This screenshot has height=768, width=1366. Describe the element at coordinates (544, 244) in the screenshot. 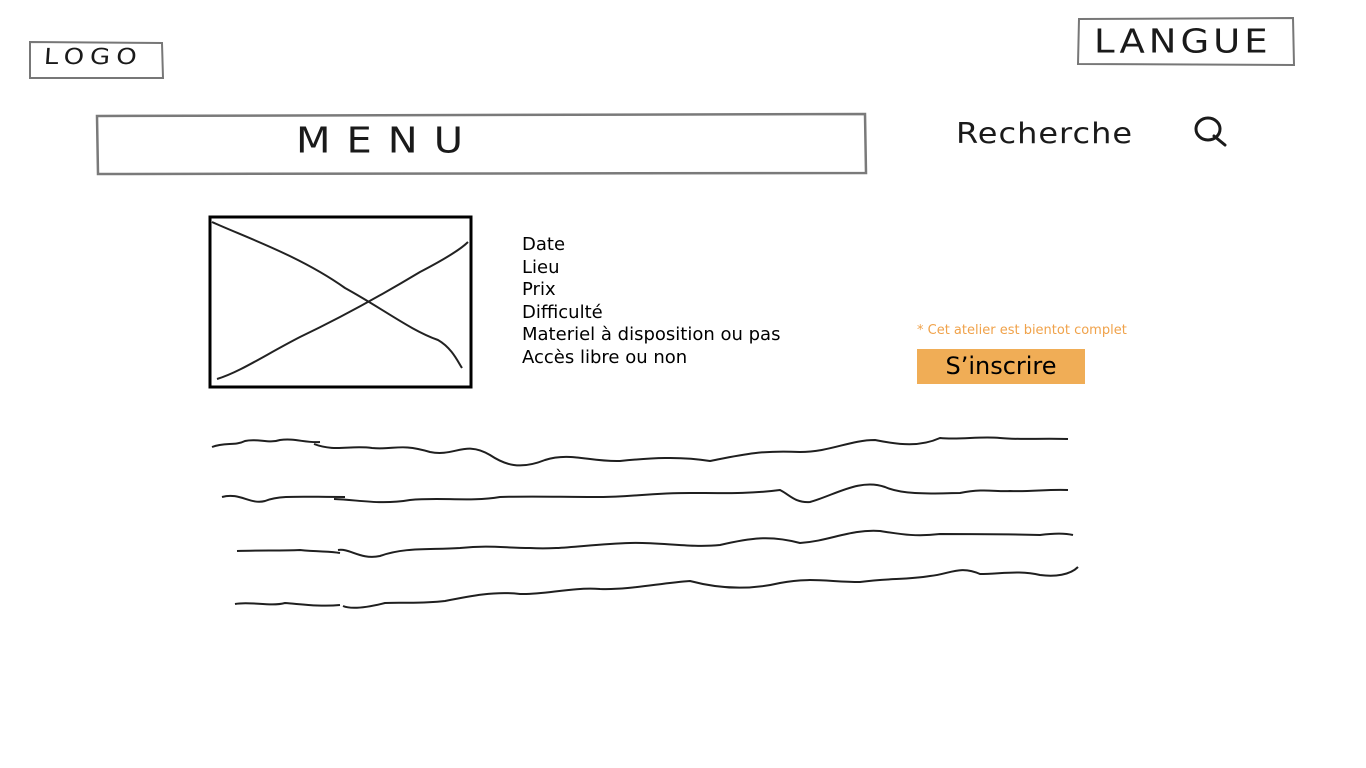

I see `detail-date: Date` at that location.